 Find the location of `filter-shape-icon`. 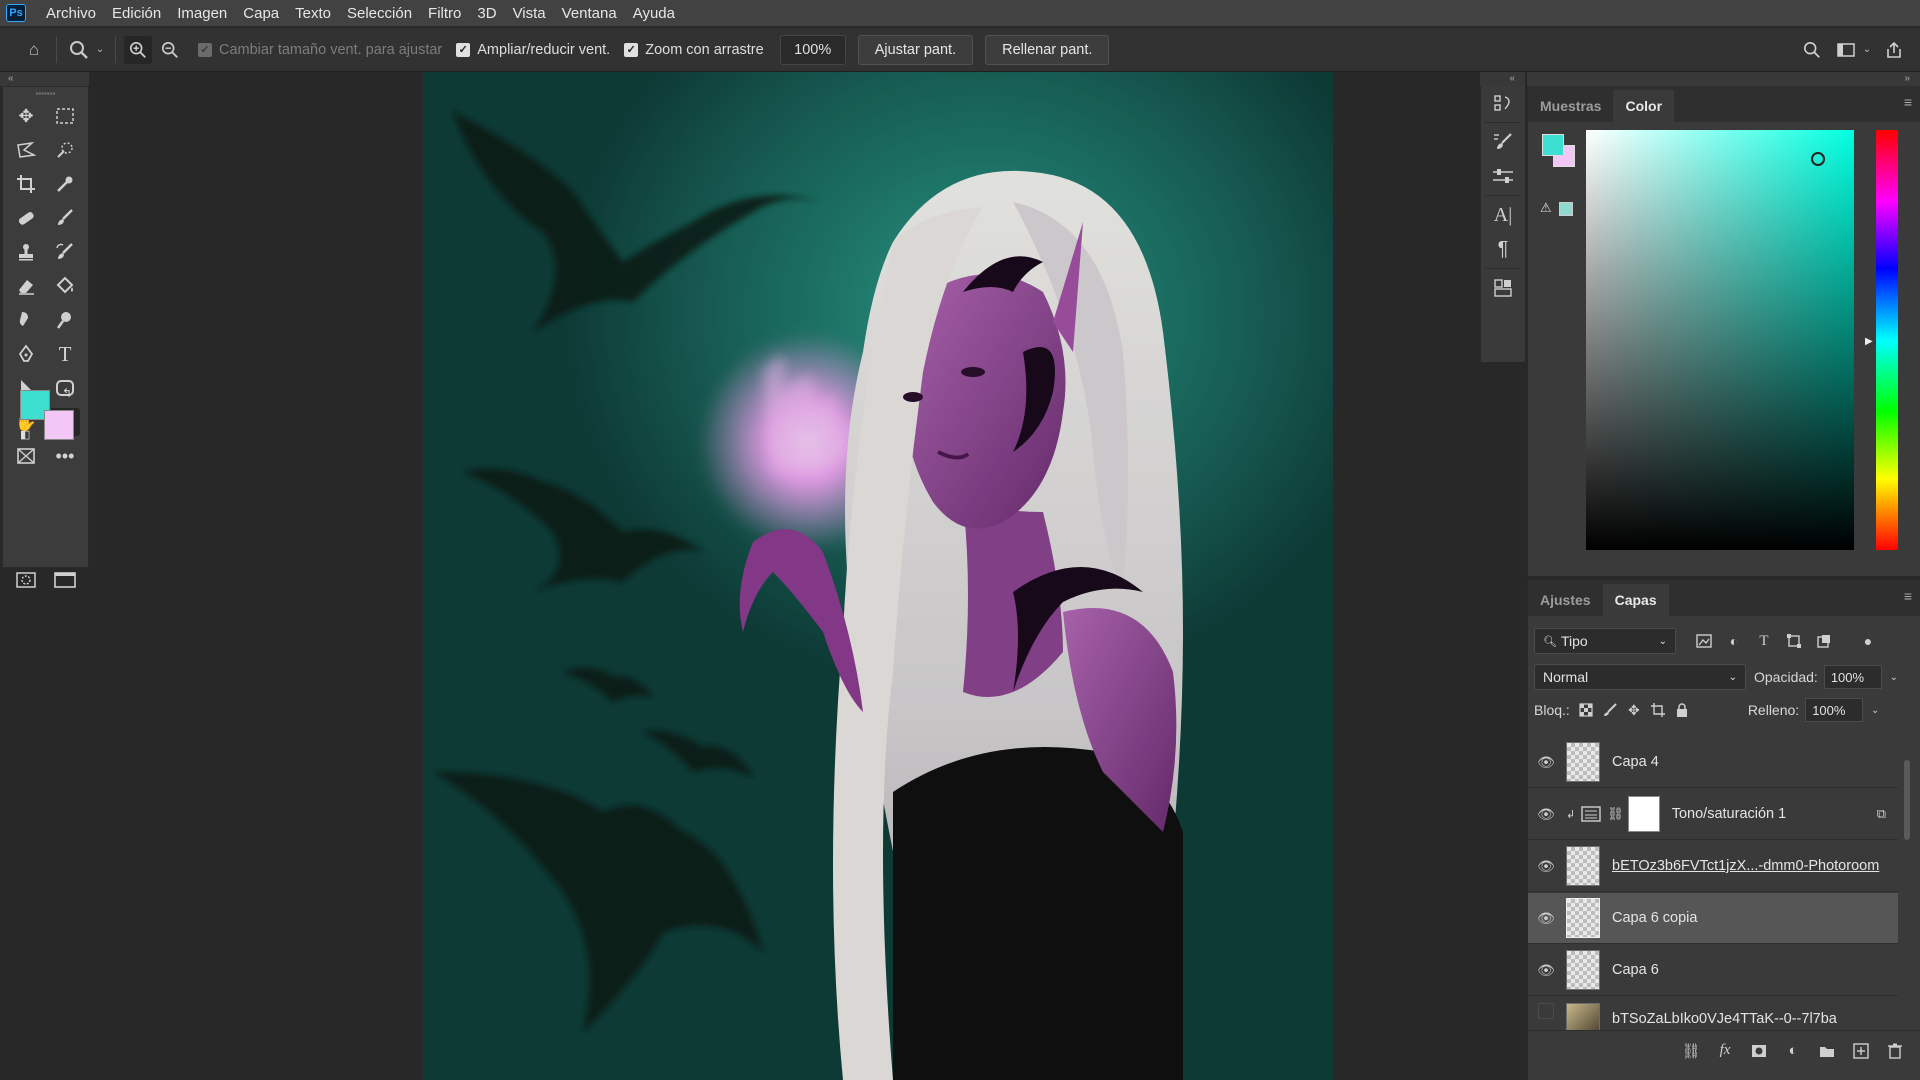

filter-shape-icon is located at coordinates (1794, 641).